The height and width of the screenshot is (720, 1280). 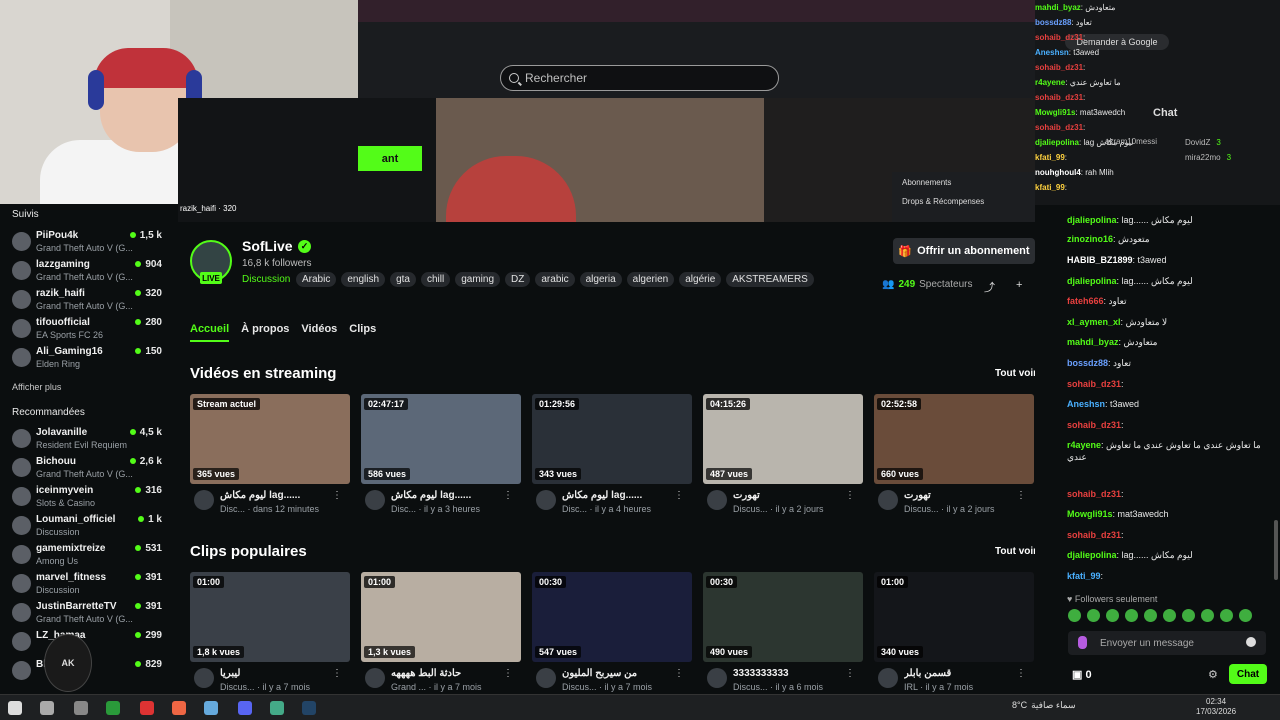 What do you see at coordinates (81, 708) in the screenshot?
I see `taskview-icon` at bounding box center [81, 708].